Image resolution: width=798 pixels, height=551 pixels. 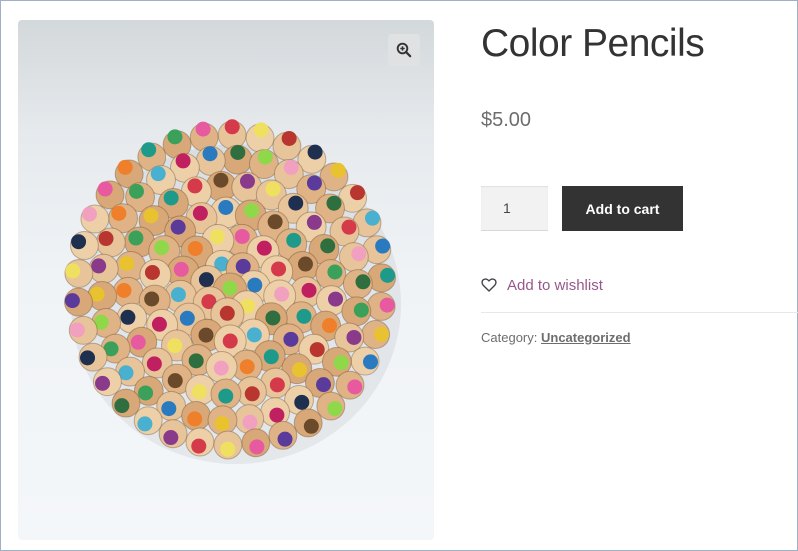 I want to click on magnifier-plus-icon, so click(x=404, y=50).